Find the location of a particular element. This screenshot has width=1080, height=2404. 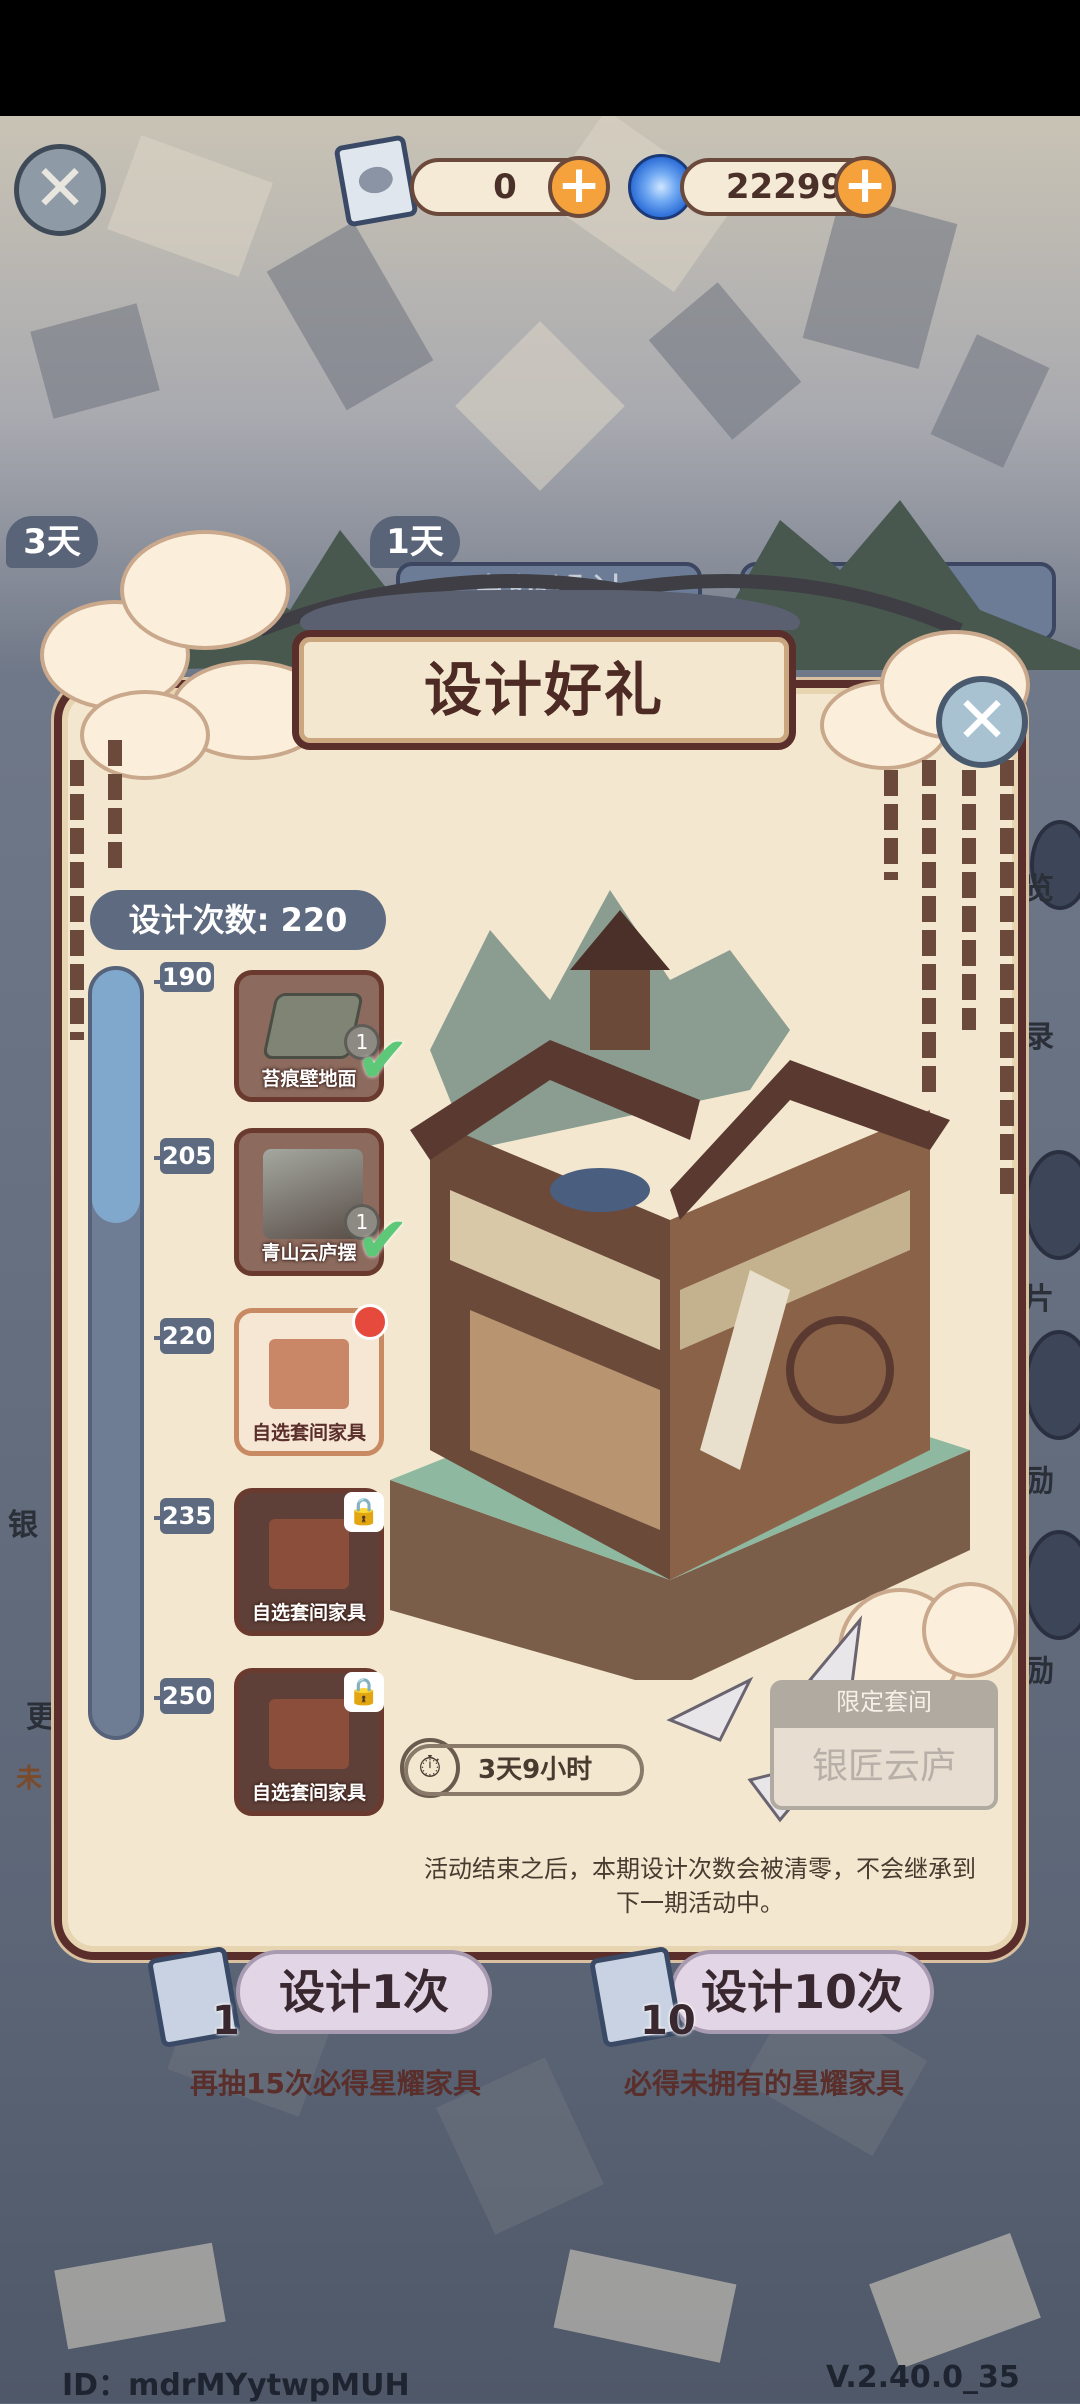

side-label-reward: 励 is located at coordinates (1039, 1481).